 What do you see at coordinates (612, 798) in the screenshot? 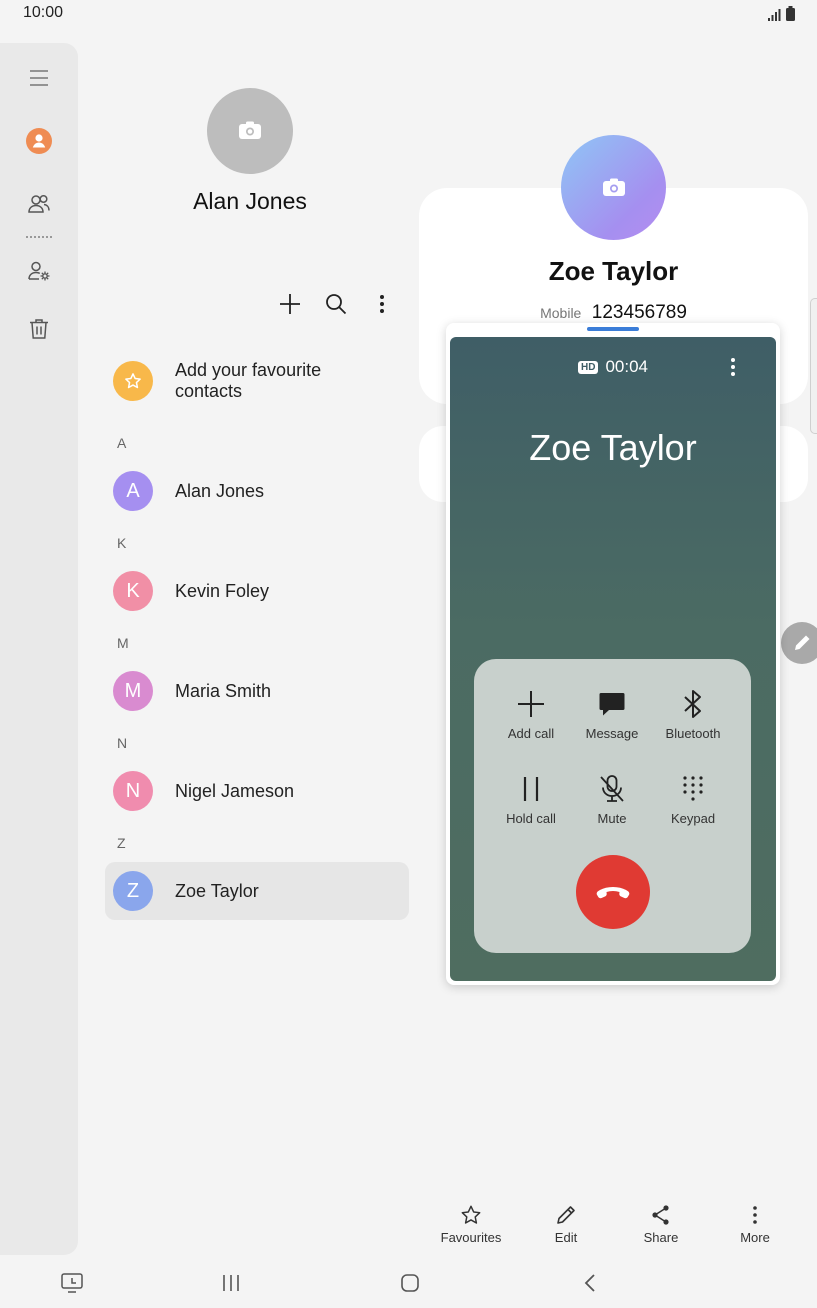
I see `mute-button: Mute` at bounding box center [612, 798].